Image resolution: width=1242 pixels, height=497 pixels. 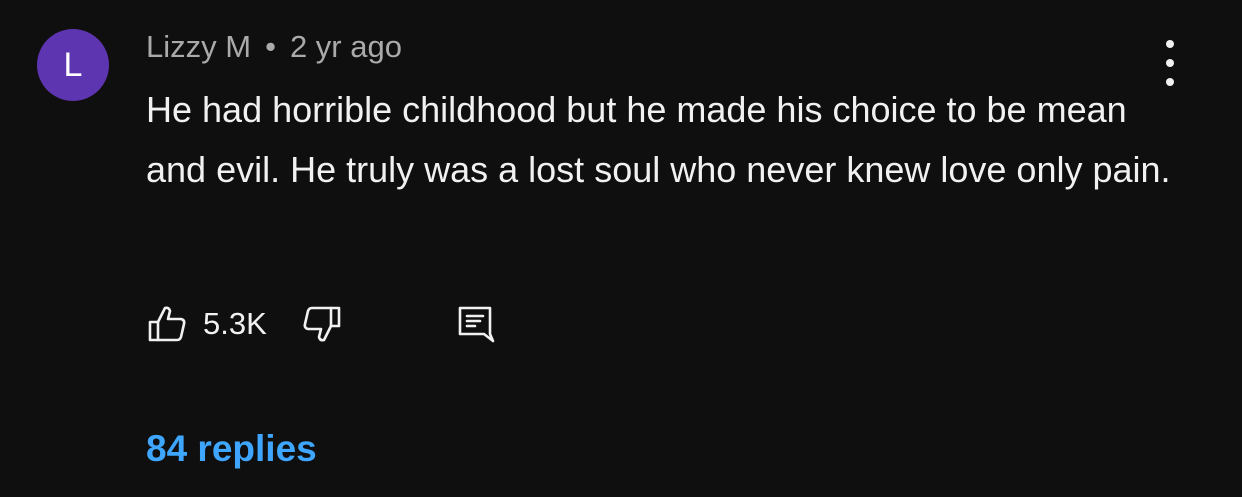 I want to click on comment-timestamp: 2 yr ago, so click(x=345, y=46).